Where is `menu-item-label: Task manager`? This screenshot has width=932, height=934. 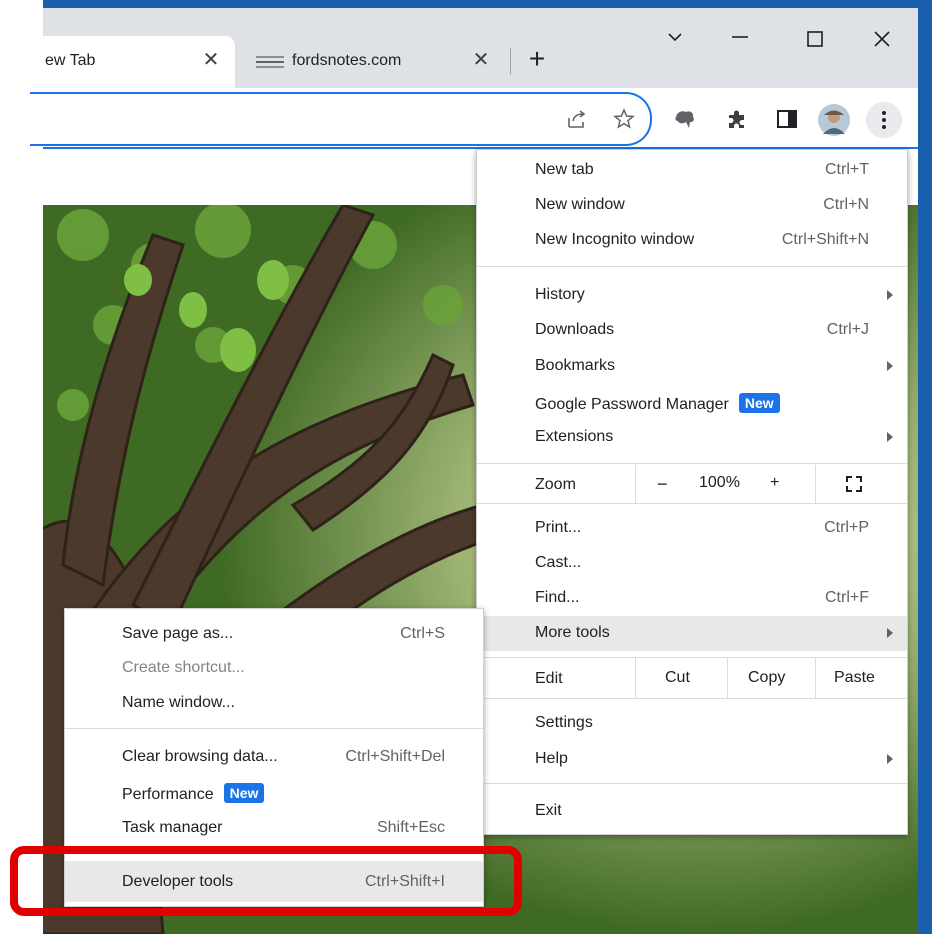
menu-item-label: Task manager is located at coordinates (172, 827).